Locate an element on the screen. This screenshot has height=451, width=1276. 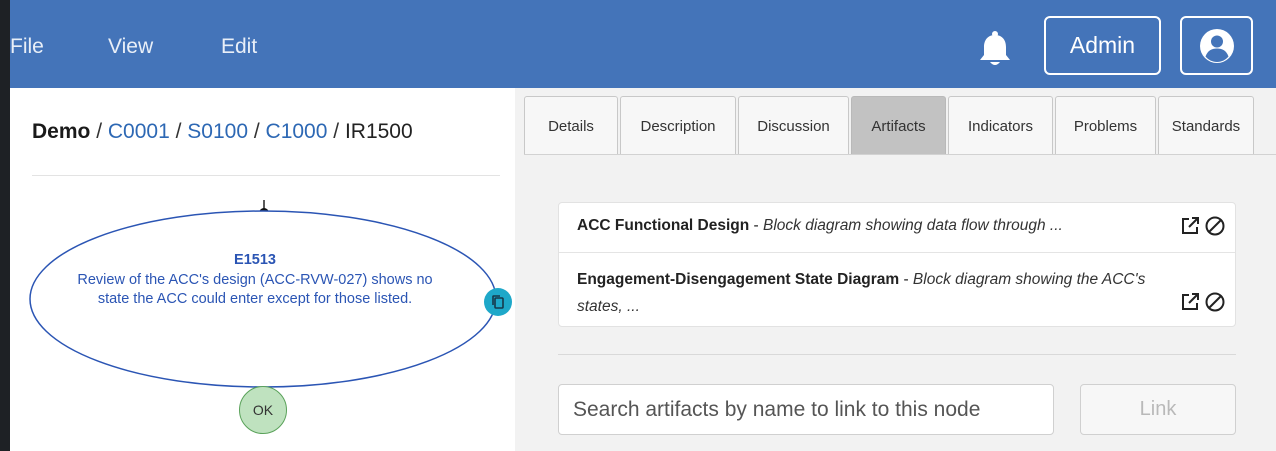
tab-standards: Standards is located at coordinates (1206, 125).